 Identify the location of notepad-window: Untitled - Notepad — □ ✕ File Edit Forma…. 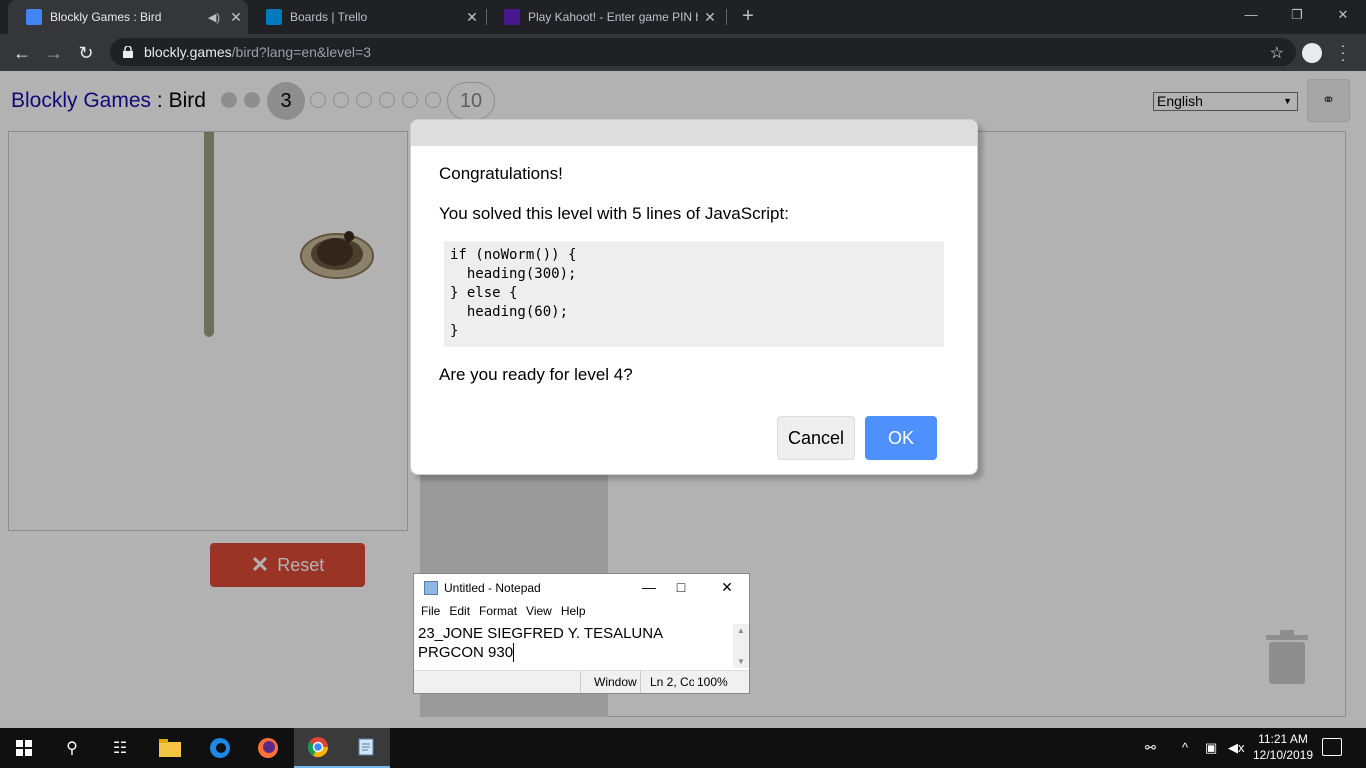
(581, 633).